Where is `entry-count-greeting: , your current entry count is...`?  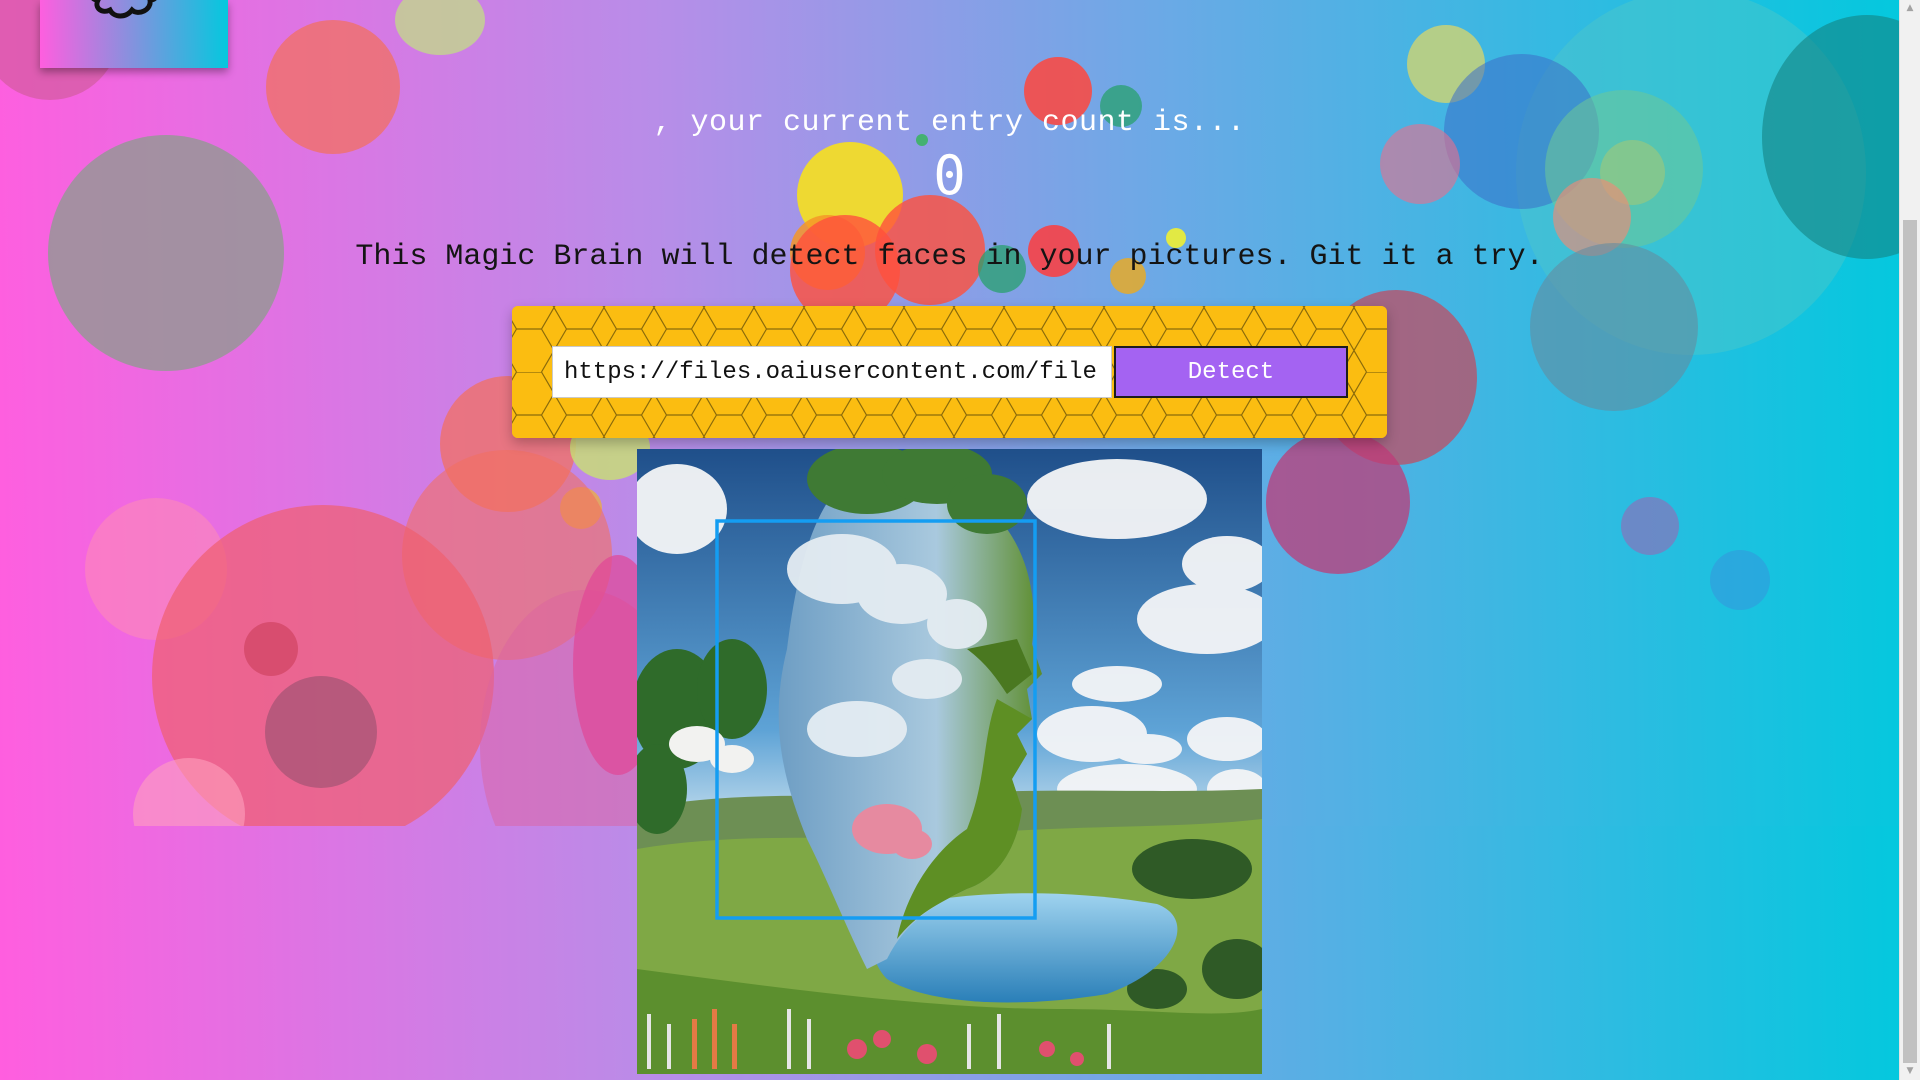 entry-count-greeting: , your current entry count is... is located at coordinates (949, 123).